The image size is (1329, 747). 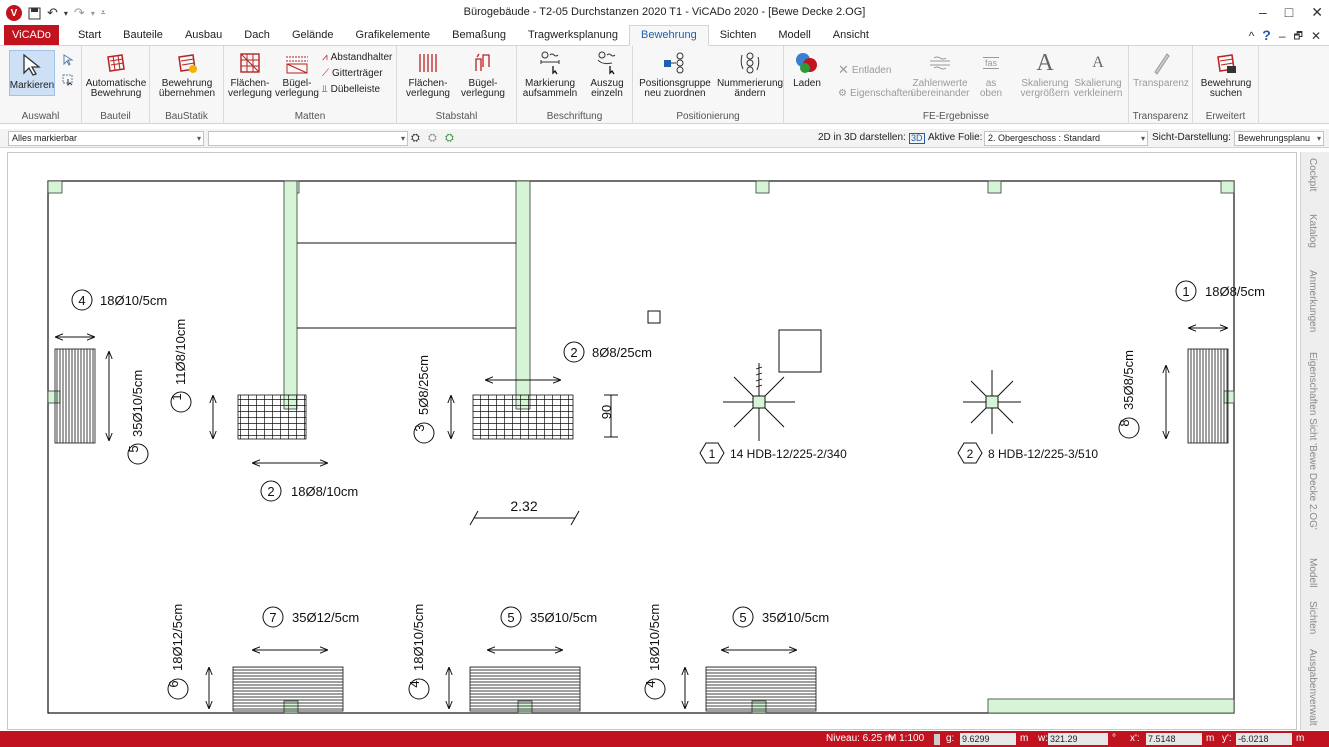 I want to click on sidepanel-tab-katalog: Katalog, so click(x=1312, y=231).